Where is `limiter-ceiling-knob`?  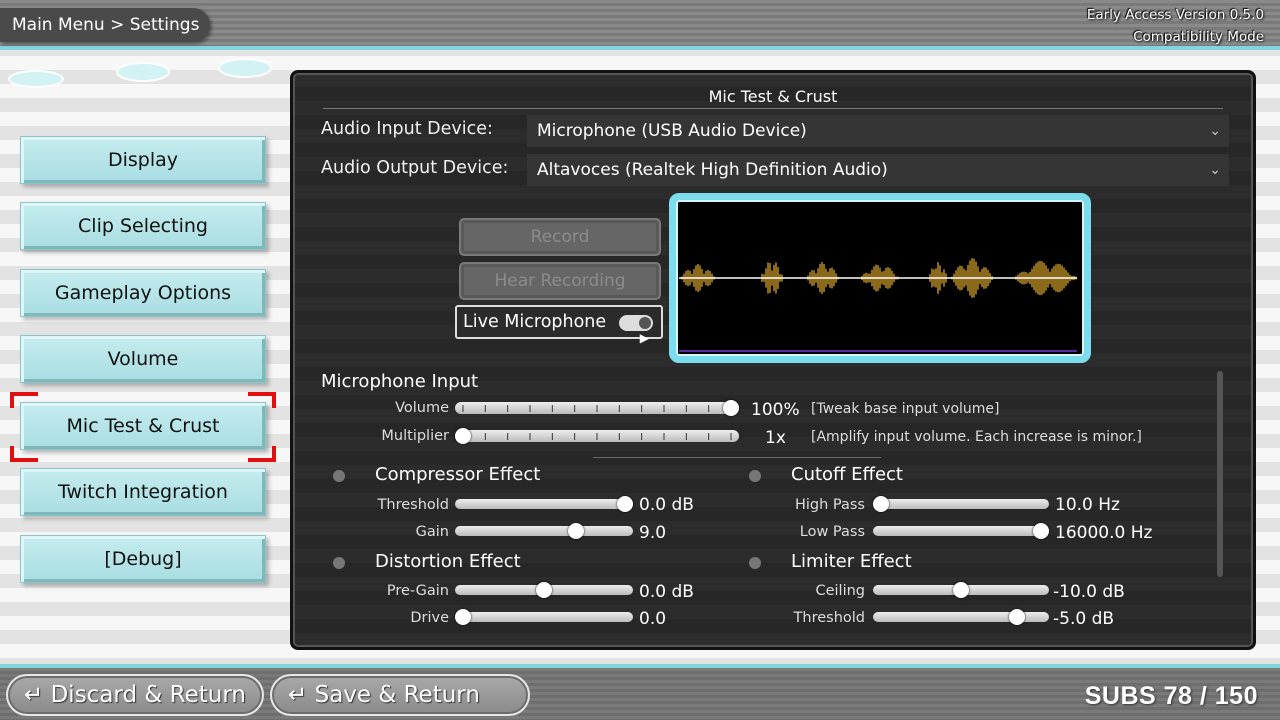 limiter-ceiling-knob is located at coordinates (961, 590).